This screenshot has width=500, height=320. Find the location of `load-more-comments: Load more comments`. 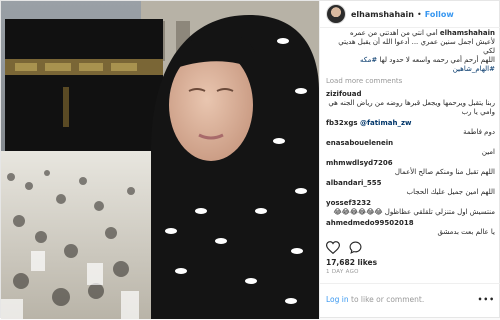

load-more-comments: Load more comments is located at coordinates (410, 81).